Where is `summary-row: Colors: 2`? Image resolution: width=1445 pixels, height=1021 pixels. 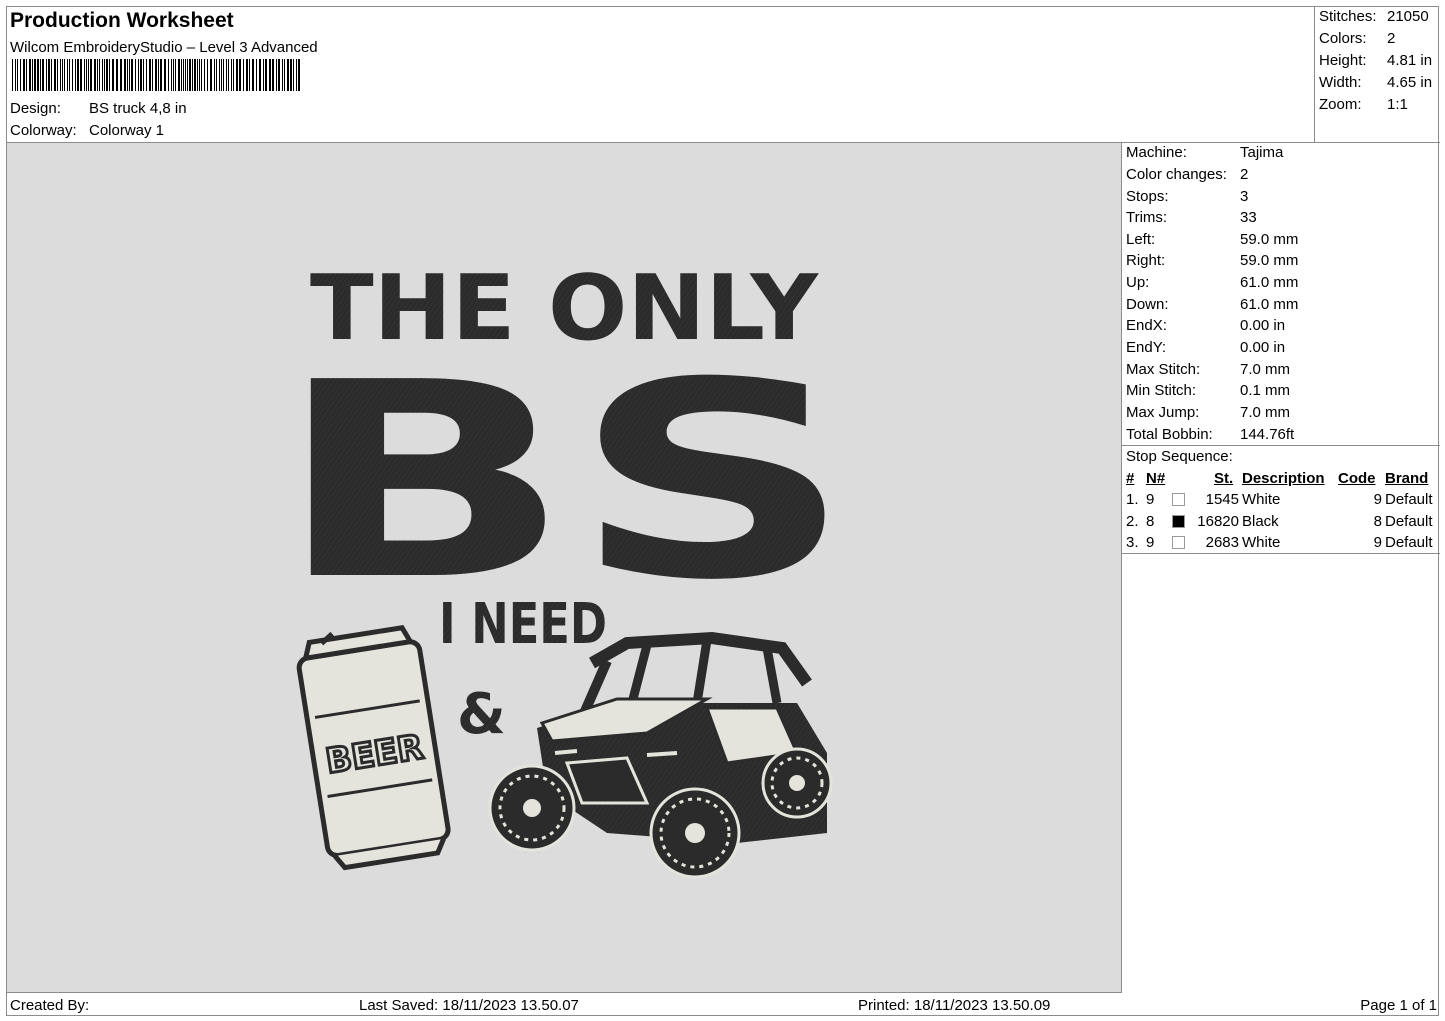
summary-row: Colors: 2 is located at coordinates (1357, 38).